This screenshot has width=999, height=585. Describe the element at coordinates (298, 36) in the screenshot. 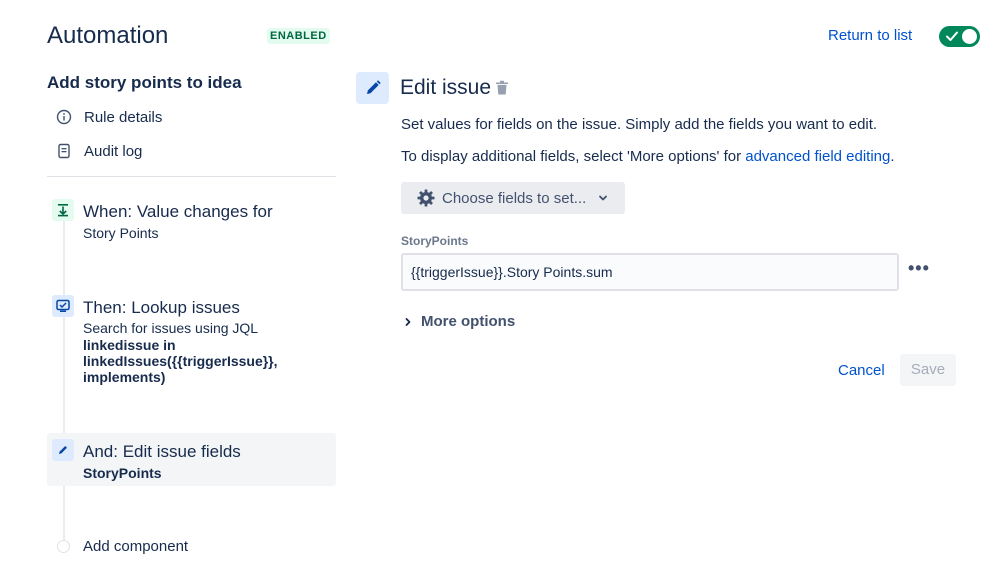

I see `status-badge: ENABLED` at that location.